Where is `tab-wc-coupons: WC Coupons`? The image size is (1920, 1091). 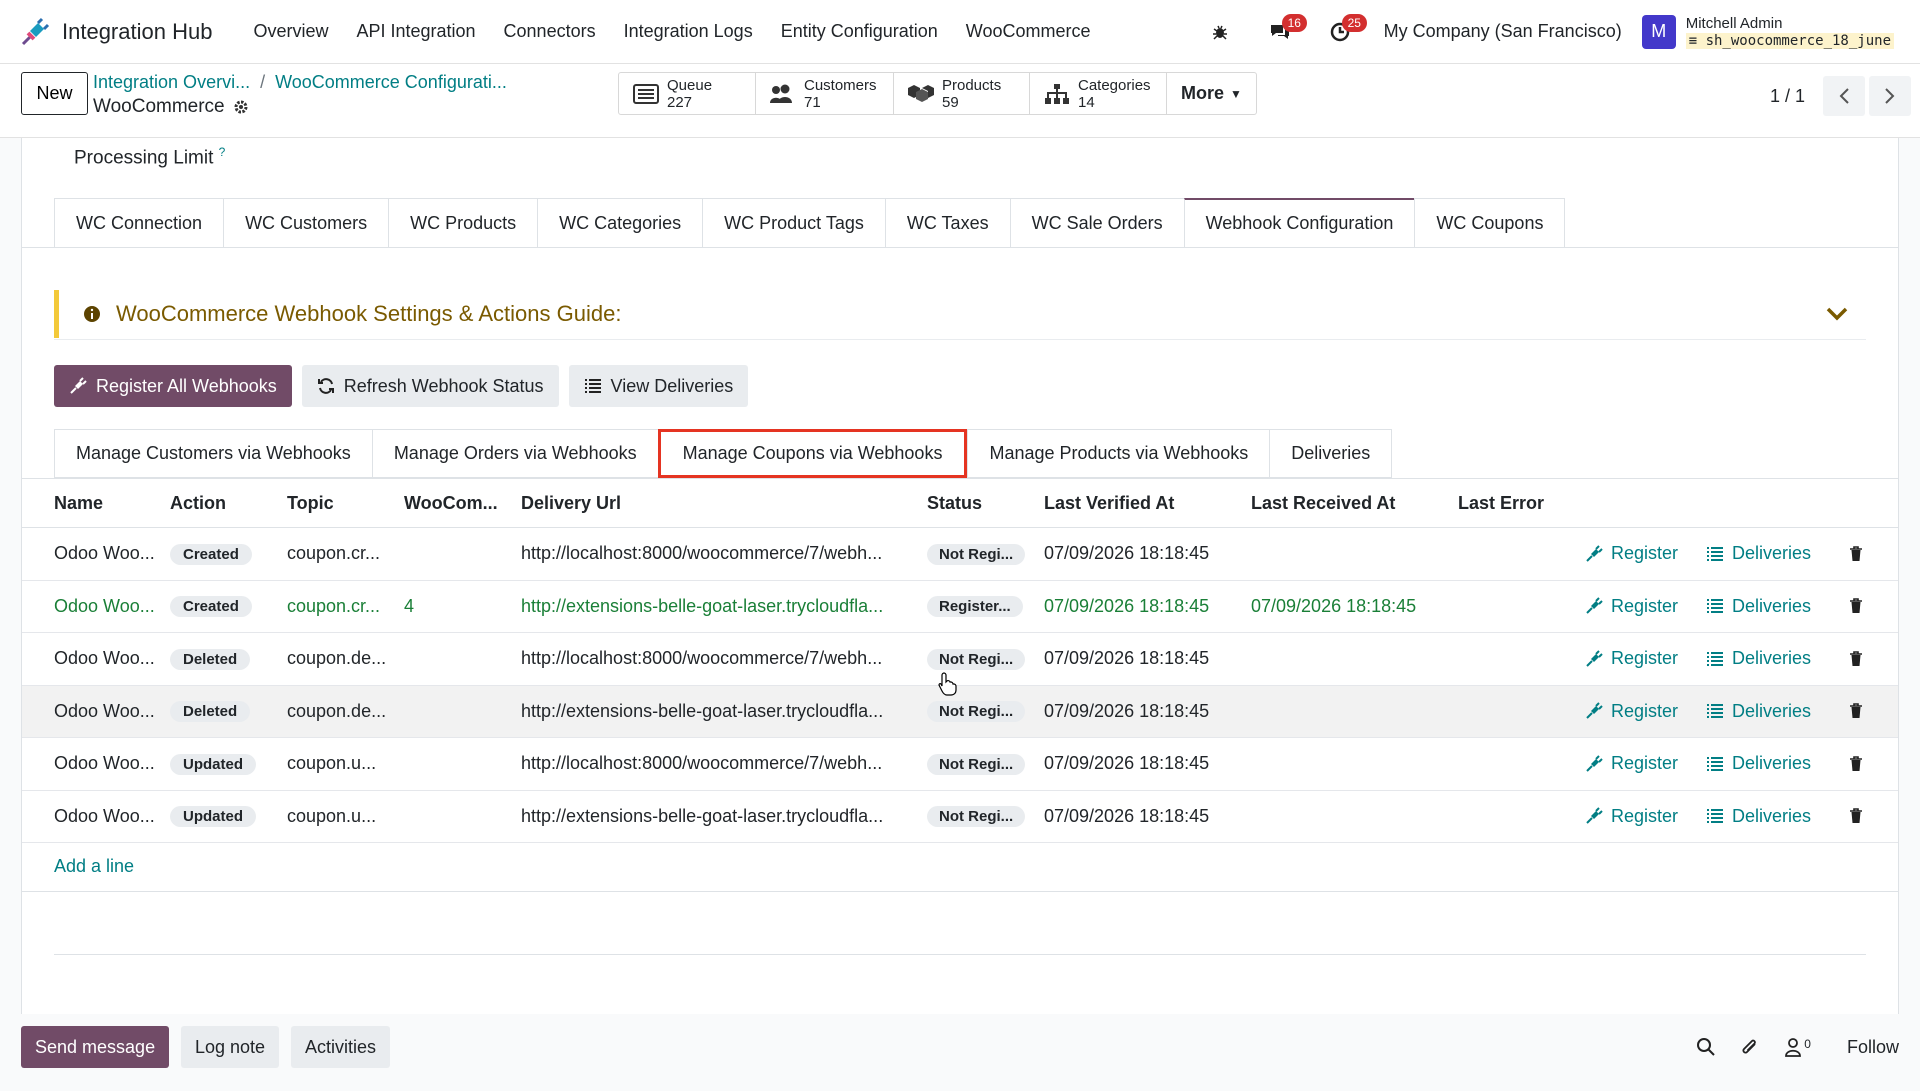
tab-wc-coupons: WC Coupons is located at coordinates (1490, 223).